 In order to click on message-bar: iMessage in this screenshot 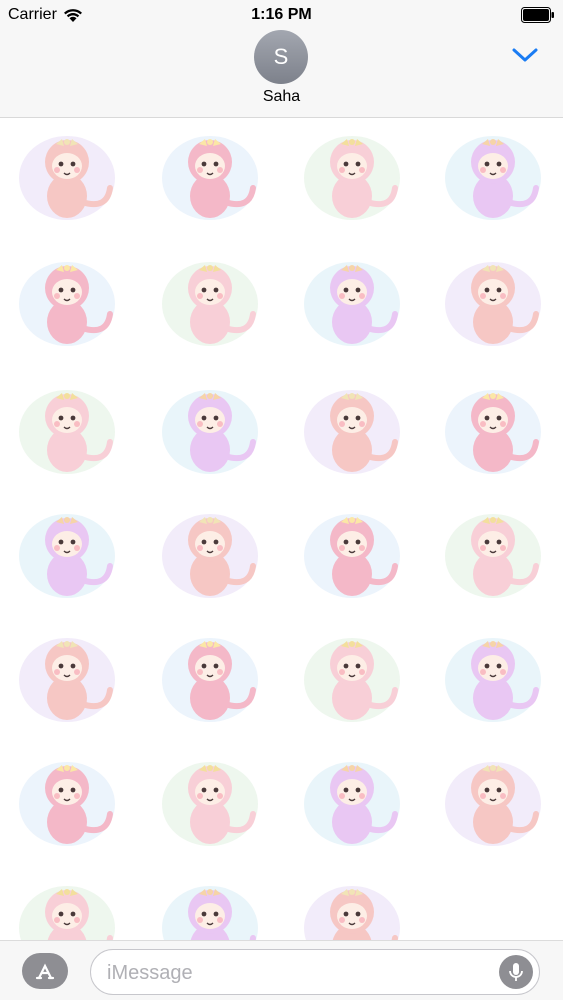, I will do `click(281, 970)`.